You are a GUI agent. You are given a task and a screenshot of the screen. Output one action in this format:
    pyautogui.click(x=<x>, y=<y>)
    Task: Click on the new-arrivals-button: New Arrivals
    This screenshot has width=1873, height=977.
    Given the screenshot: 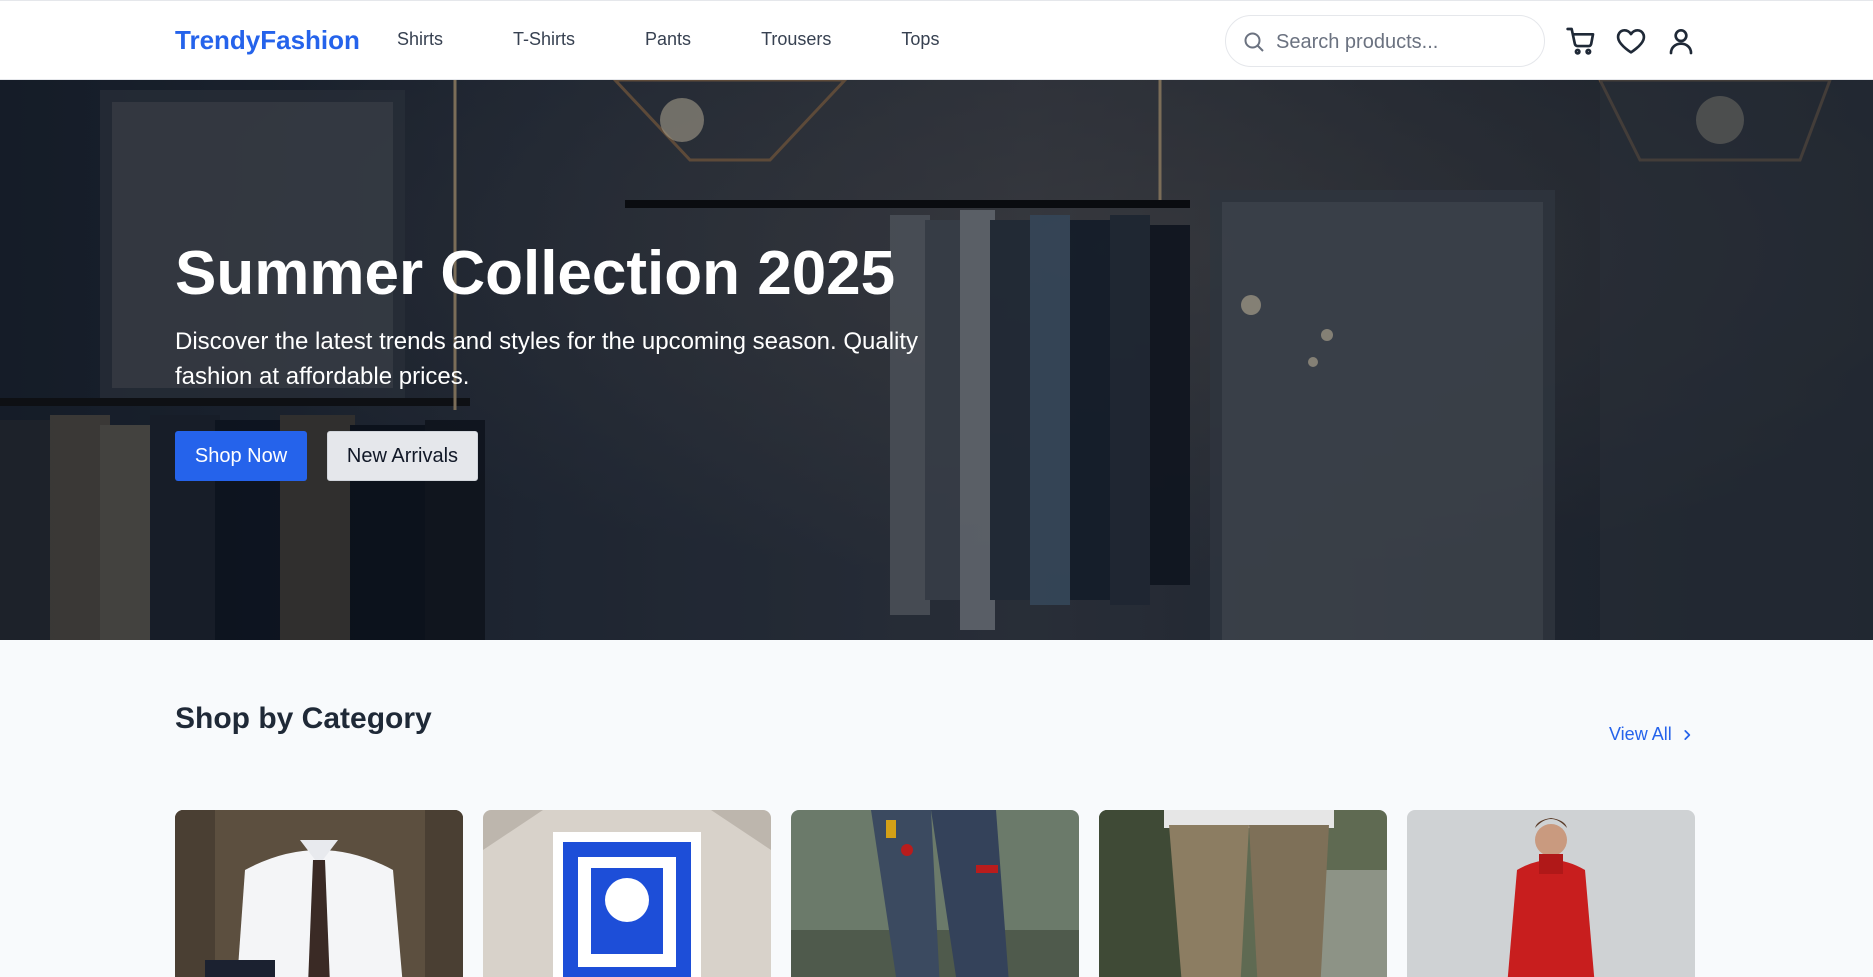 What is the action you would take?
    pyautogui.click(x=402, y=456)
    